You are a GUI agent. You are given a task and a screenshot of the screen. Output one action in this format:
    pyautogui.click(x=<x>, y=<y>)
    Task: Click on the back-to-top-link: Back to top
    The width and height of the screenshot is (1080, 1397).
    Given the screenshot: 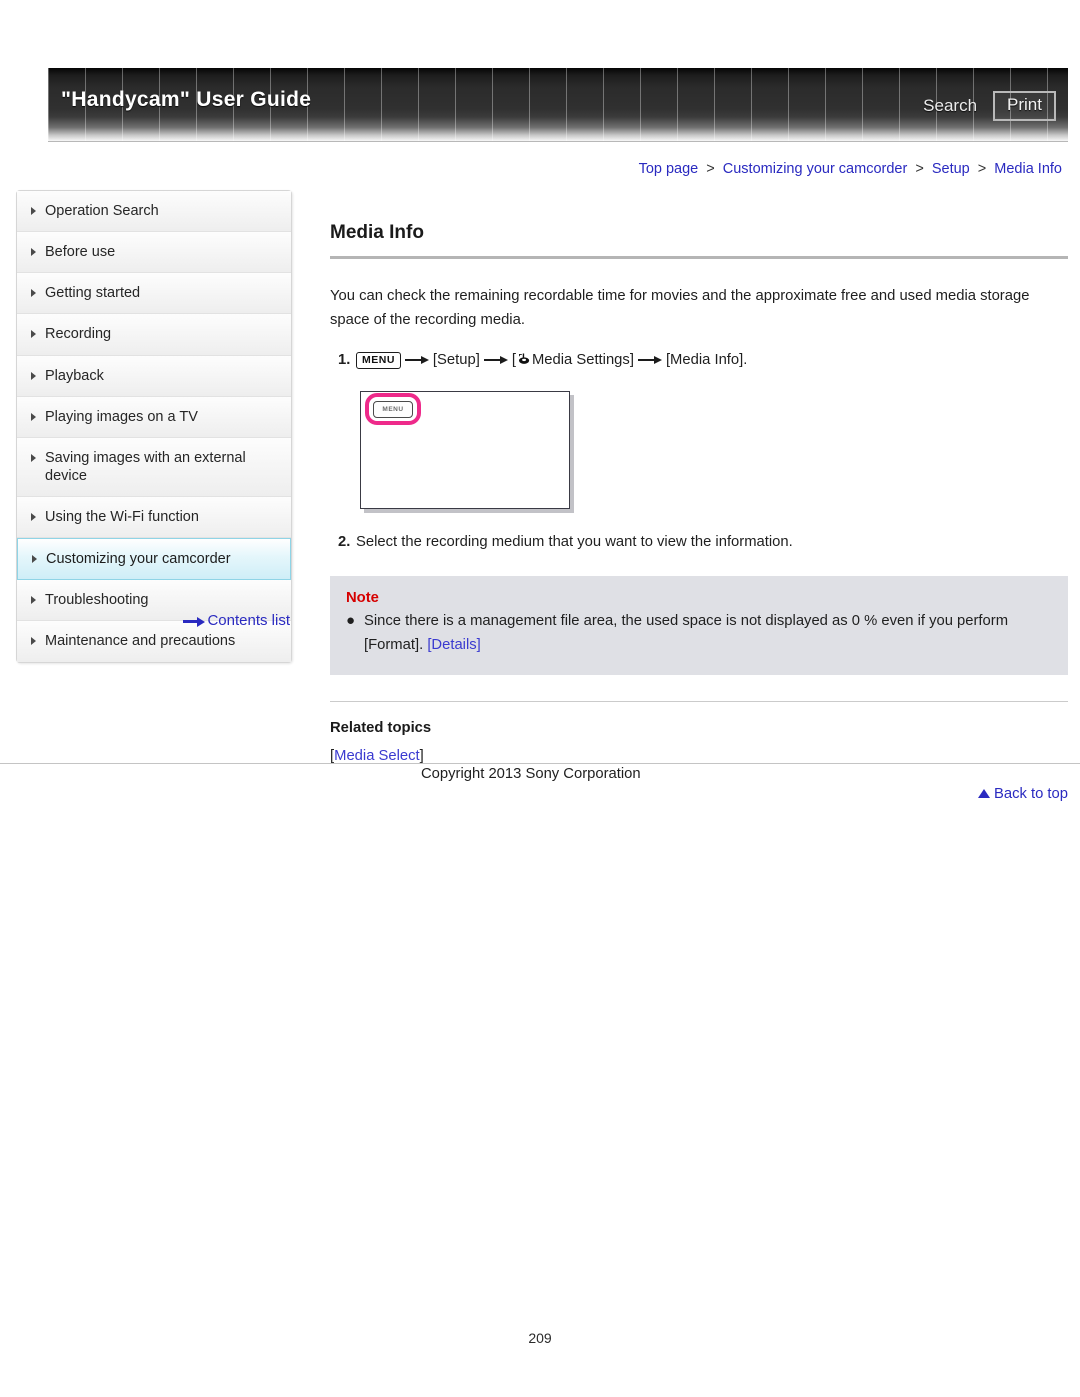 What is the action you would take?
    pyautogui.click(x=699, y=794)
    